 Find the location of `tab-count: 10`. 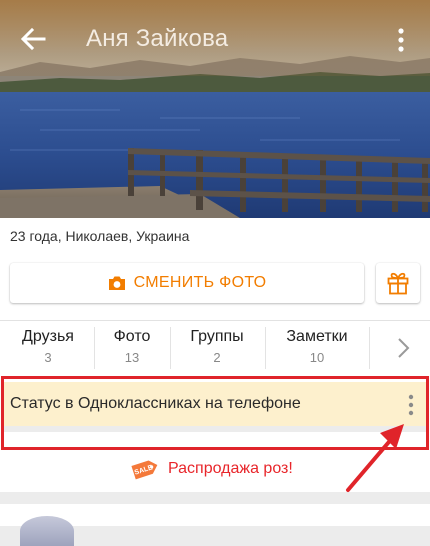

tab-count: 10 is located at coordinates (317, 357).